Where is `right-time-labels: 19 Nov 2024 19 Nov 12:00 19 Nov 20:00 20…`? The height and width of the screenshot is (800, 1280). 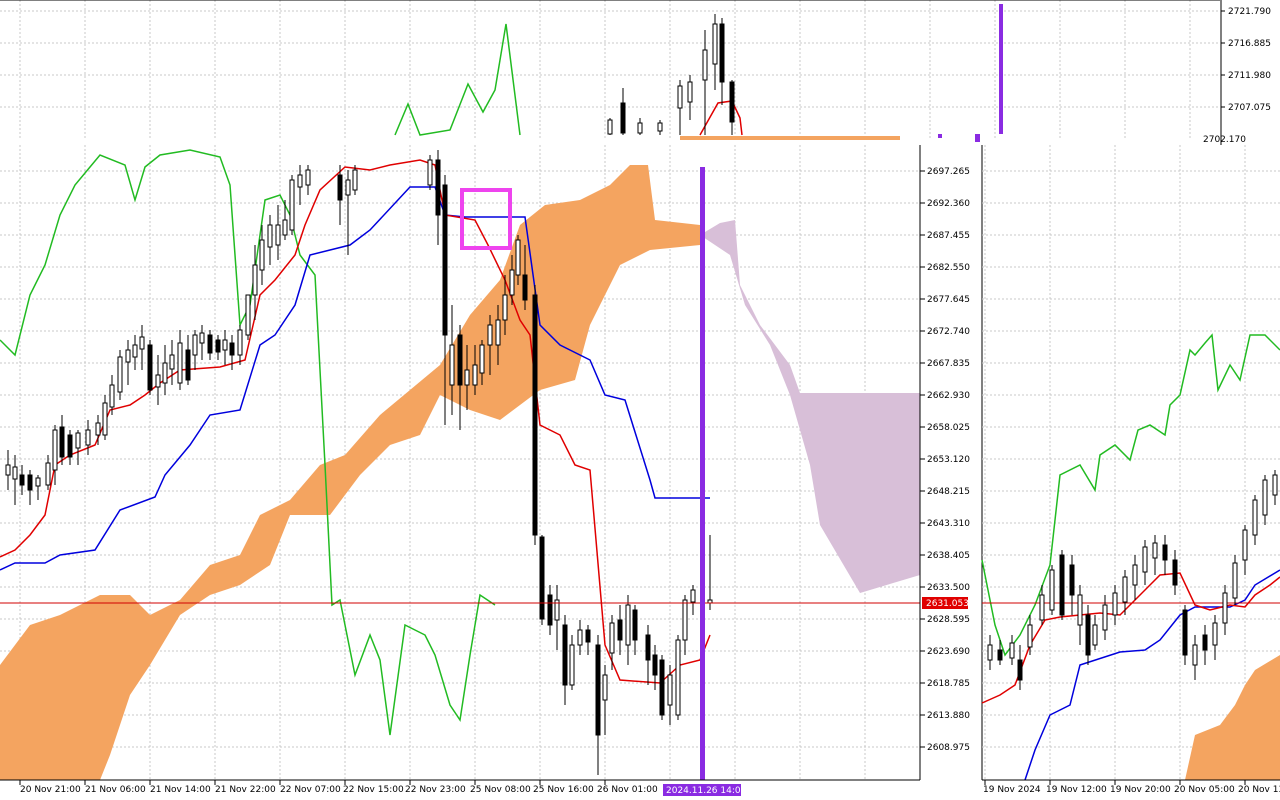
right-time-labels: 19 Nov 2024 19 Nov 12:00 19 Nov 20:00 20… is located at coordinates (1131, 787).